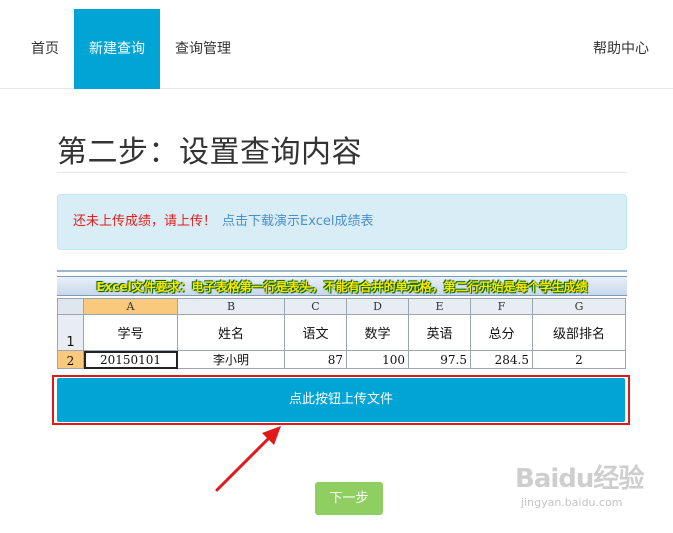 The image size is (673, 533). Describe the element at coordinates (572, 502) in the screenshot. I see `watermark-sub-text: jingyan.baidu.com` at that location.